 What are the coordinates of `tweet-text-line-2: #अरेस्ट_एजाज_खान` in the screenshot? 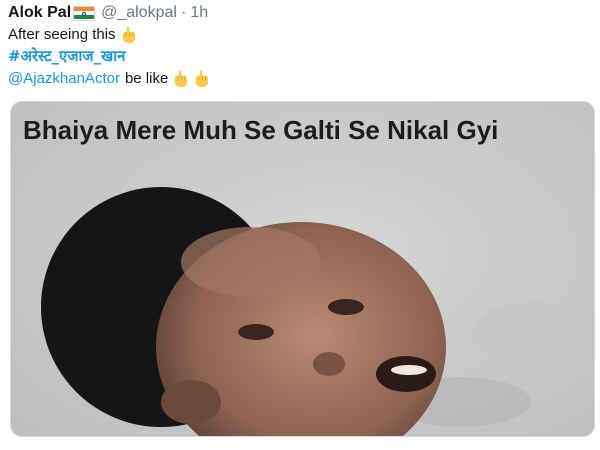 It's located at (66, 56).